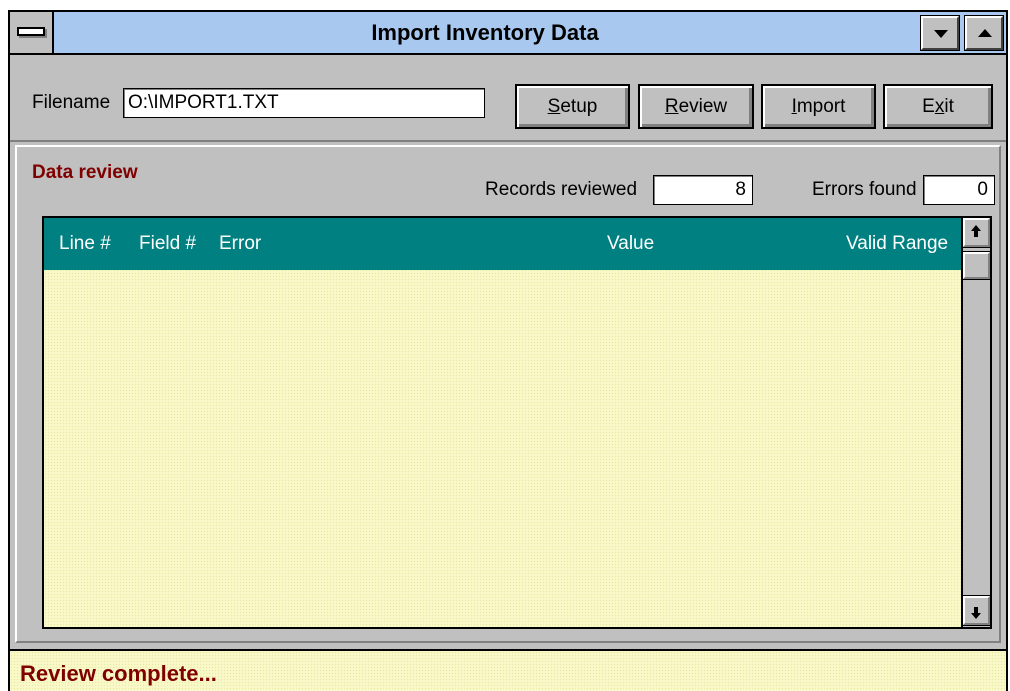  I want to click on filename-input, so click(304, 103).